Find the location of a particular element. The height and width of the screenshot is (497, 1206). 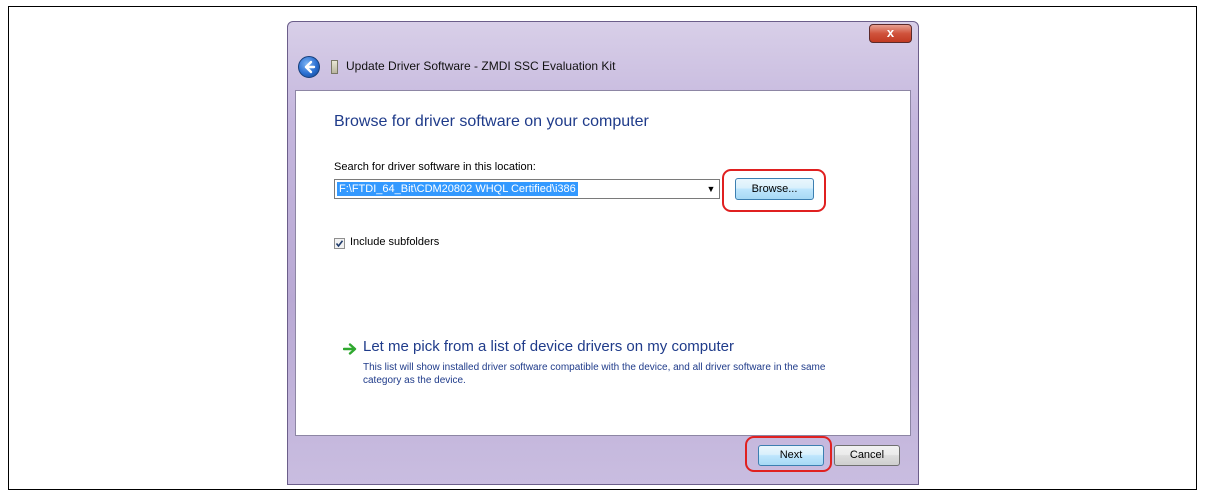

close-button: x is located at coordinates (890, 33).